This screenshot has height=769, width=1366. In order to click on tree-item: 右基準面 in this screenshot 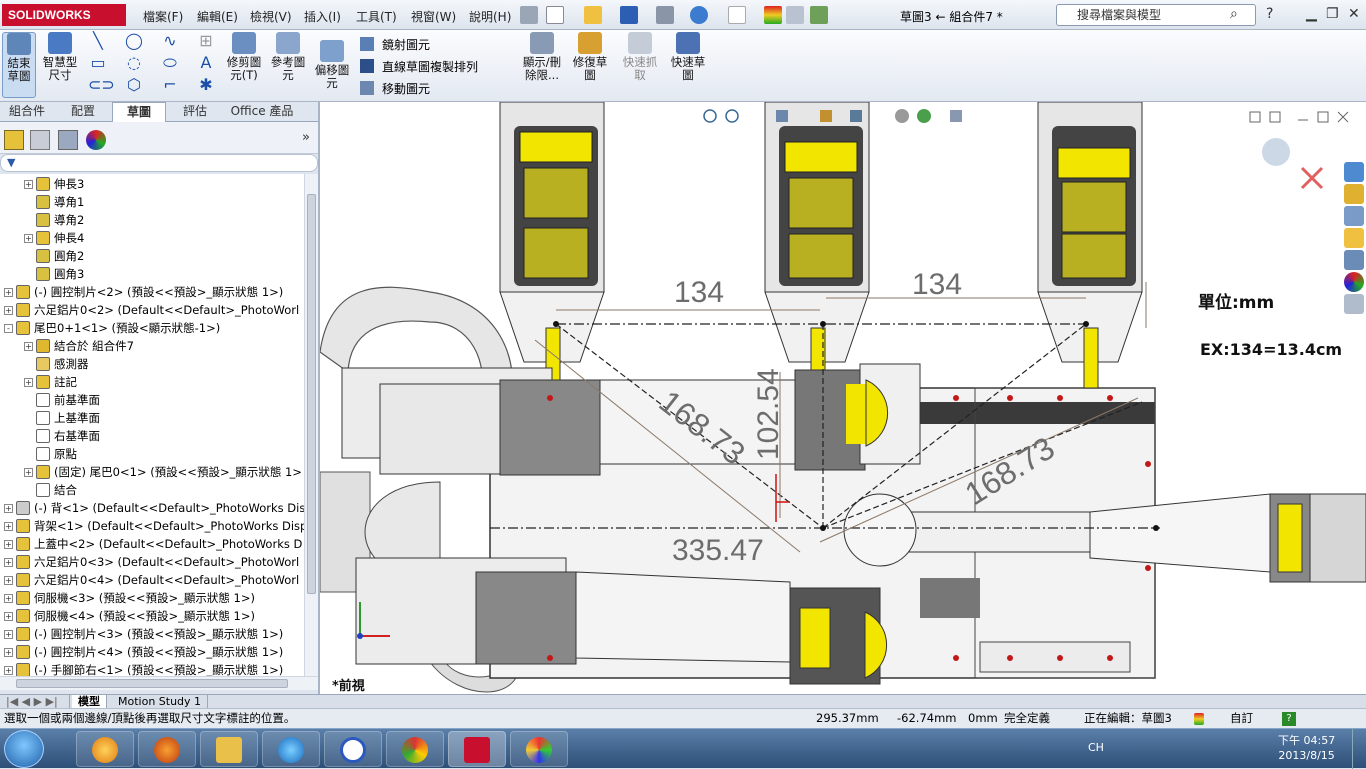, I will do `click(62, 436)`.